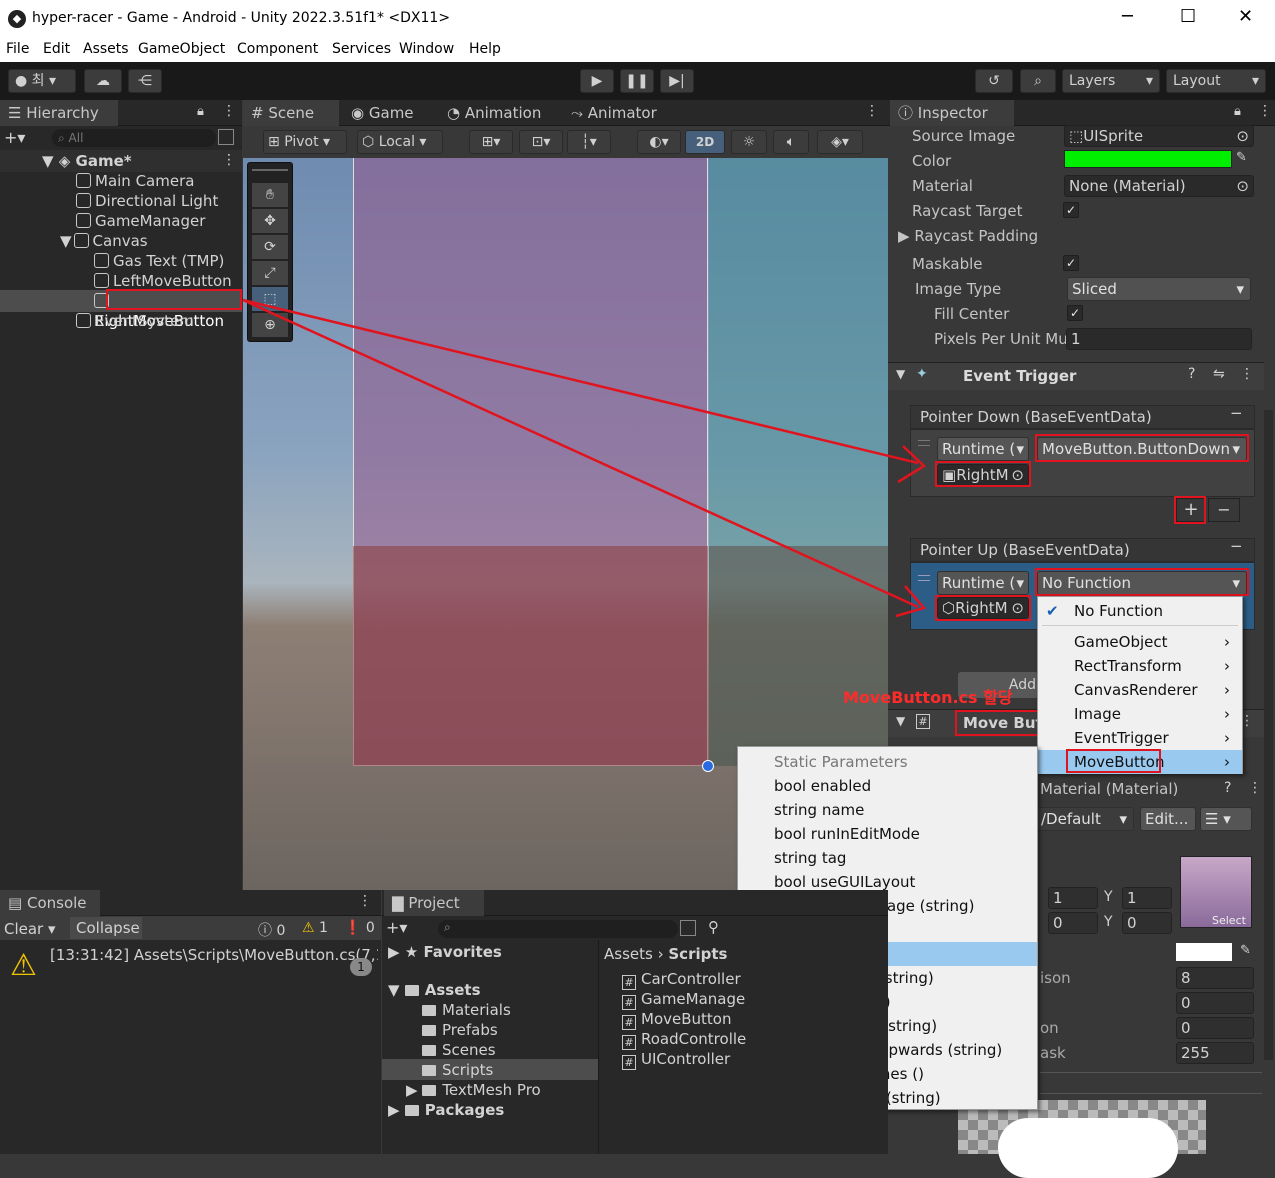 The image size is (1275, 1178). I want to click on annotation-arrows, so click(584, 458).